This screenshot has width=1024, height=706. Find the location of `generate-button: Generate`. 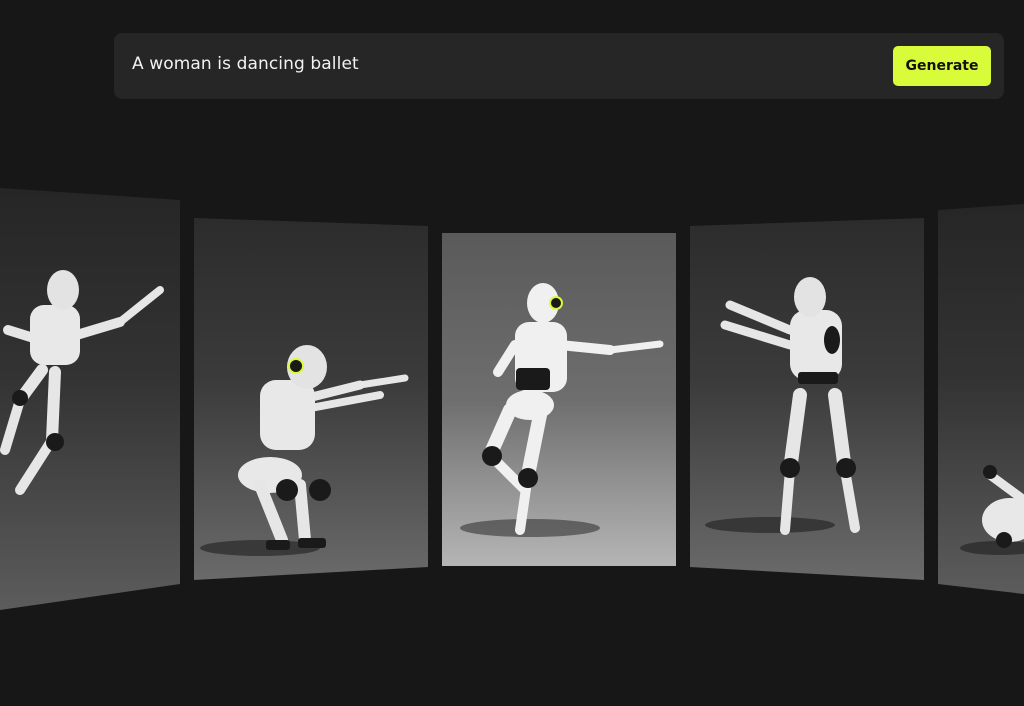

generate-button: Generate is located at coordinates (942, 66).